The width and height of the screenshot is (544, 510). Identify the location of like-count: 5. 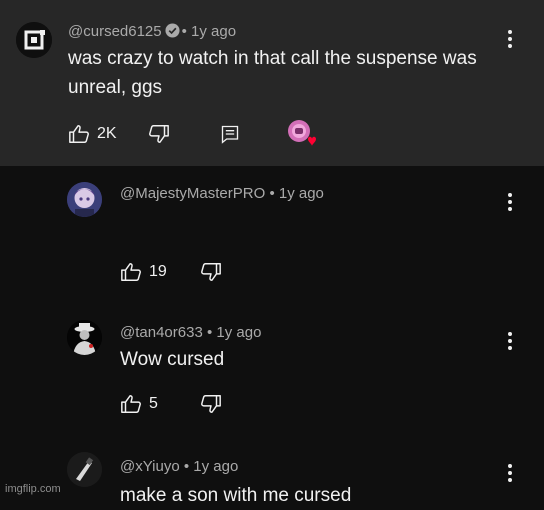
(153, 403).